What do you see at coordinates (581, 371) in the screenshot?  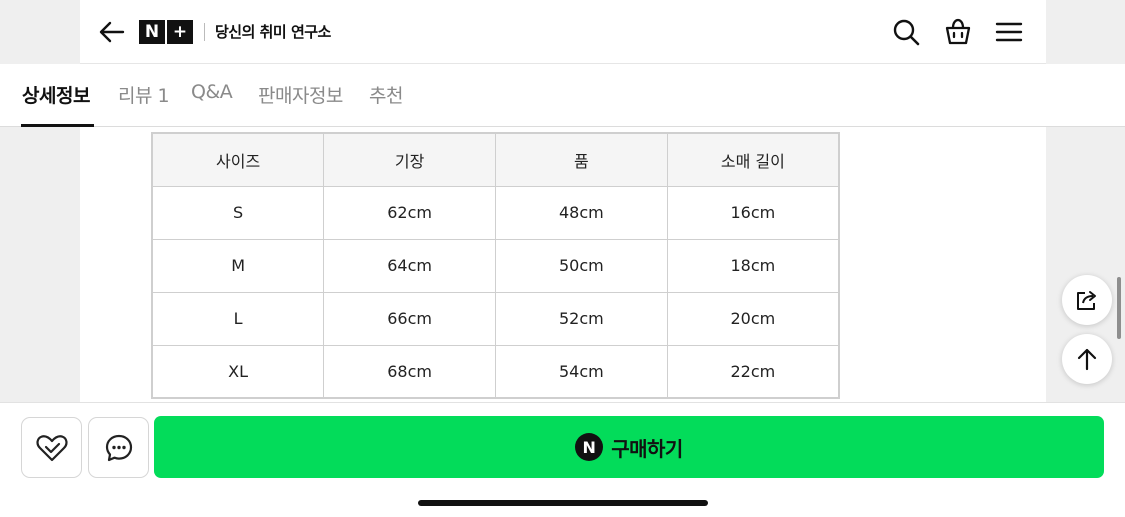 I see `table-cell: 54cm` at bounding box center [581, 371].